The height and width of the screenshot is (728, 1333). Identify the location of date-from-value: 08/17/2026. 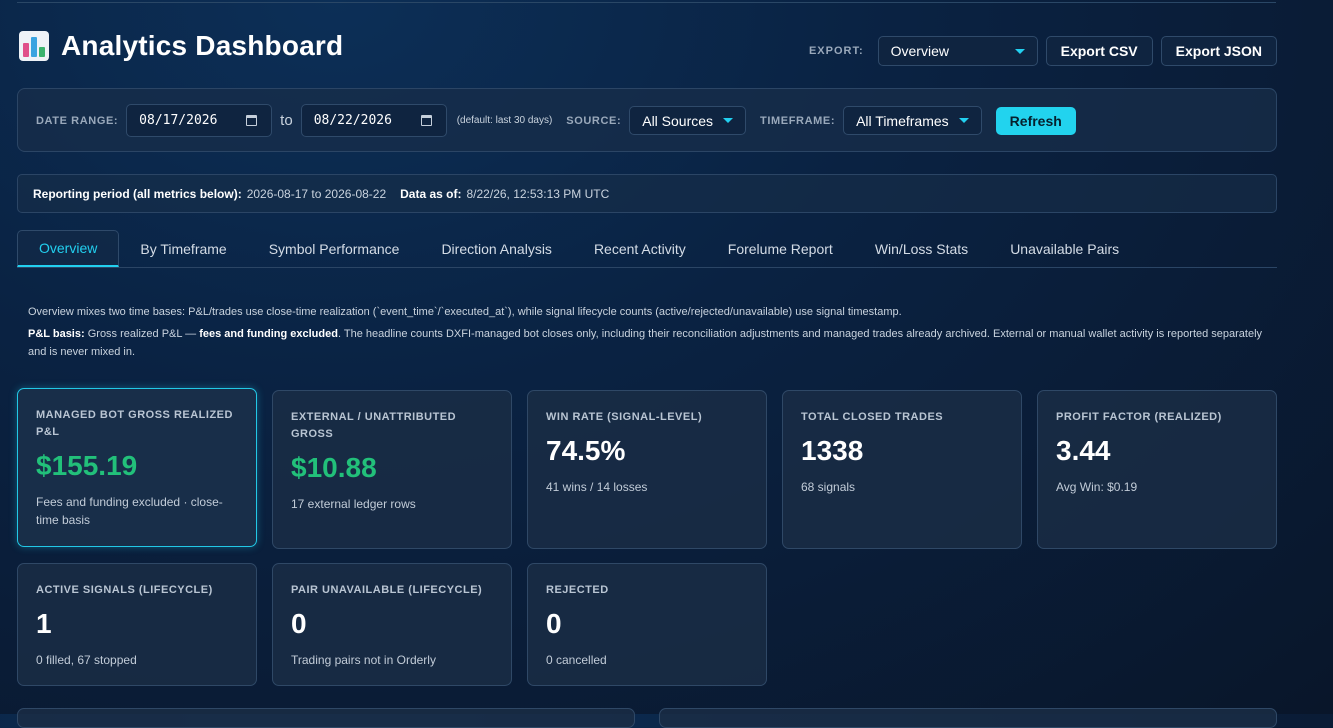
(178, 120).